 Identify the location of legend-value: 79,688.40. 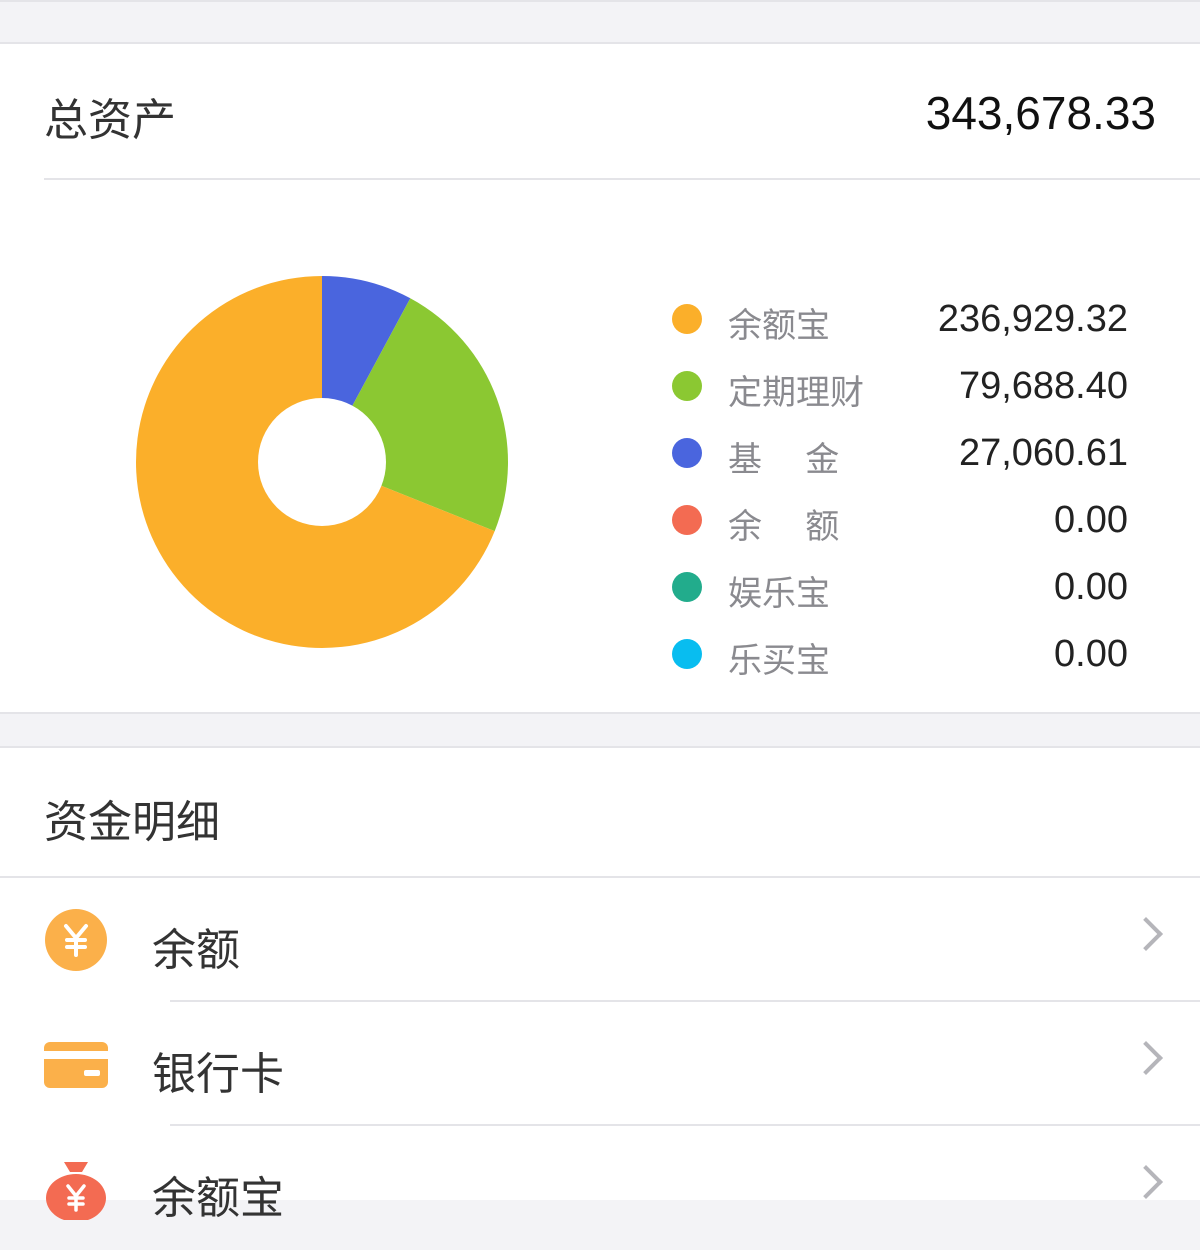
(1043, 386).